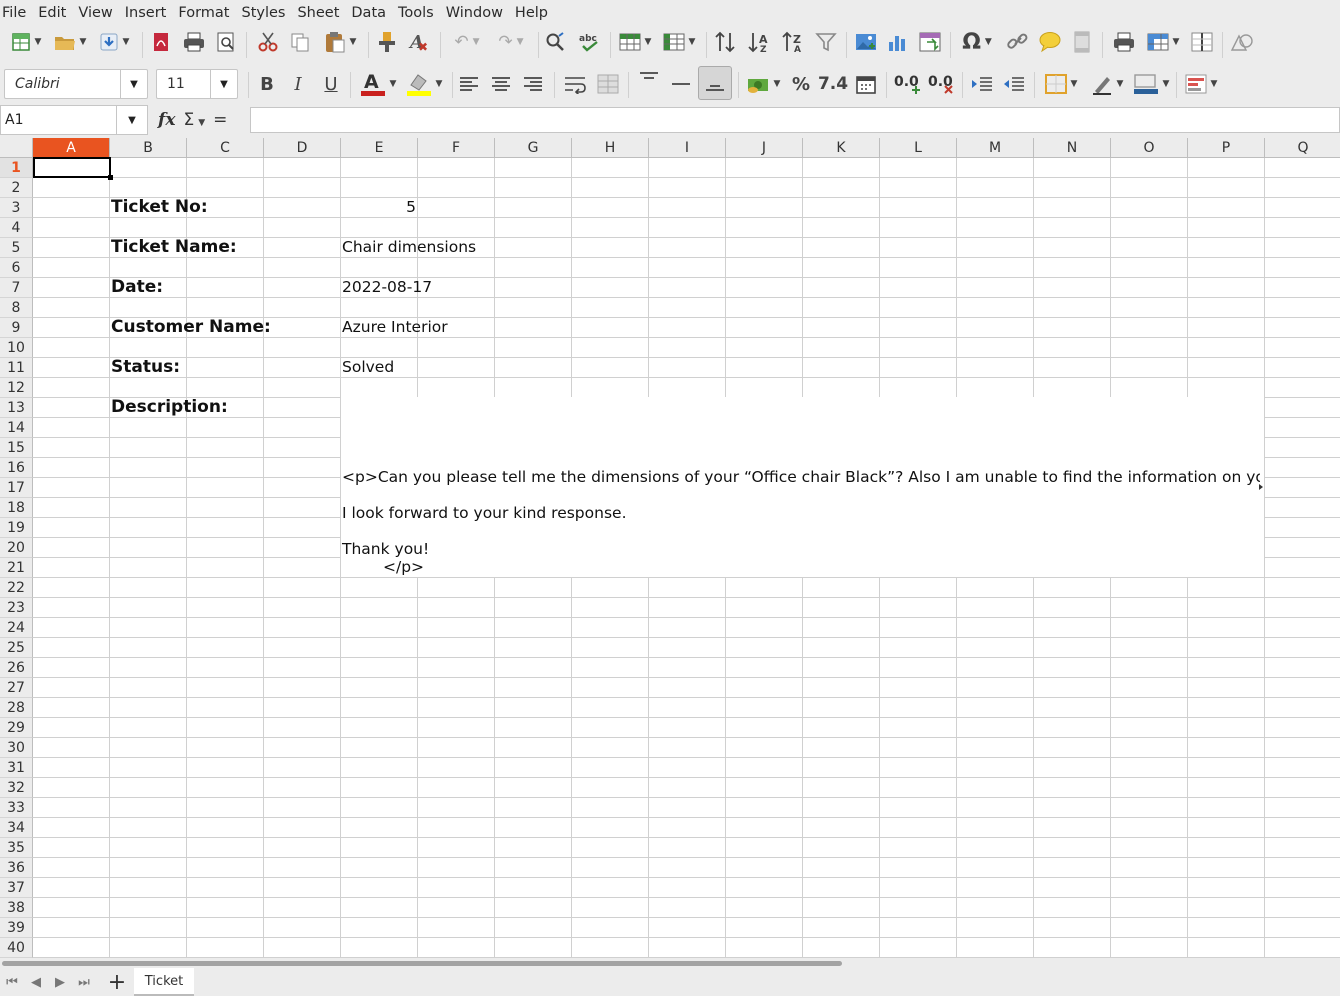 This screenshot has width=1340, height=996. I want to click on sort-icon, so click(725, 42).